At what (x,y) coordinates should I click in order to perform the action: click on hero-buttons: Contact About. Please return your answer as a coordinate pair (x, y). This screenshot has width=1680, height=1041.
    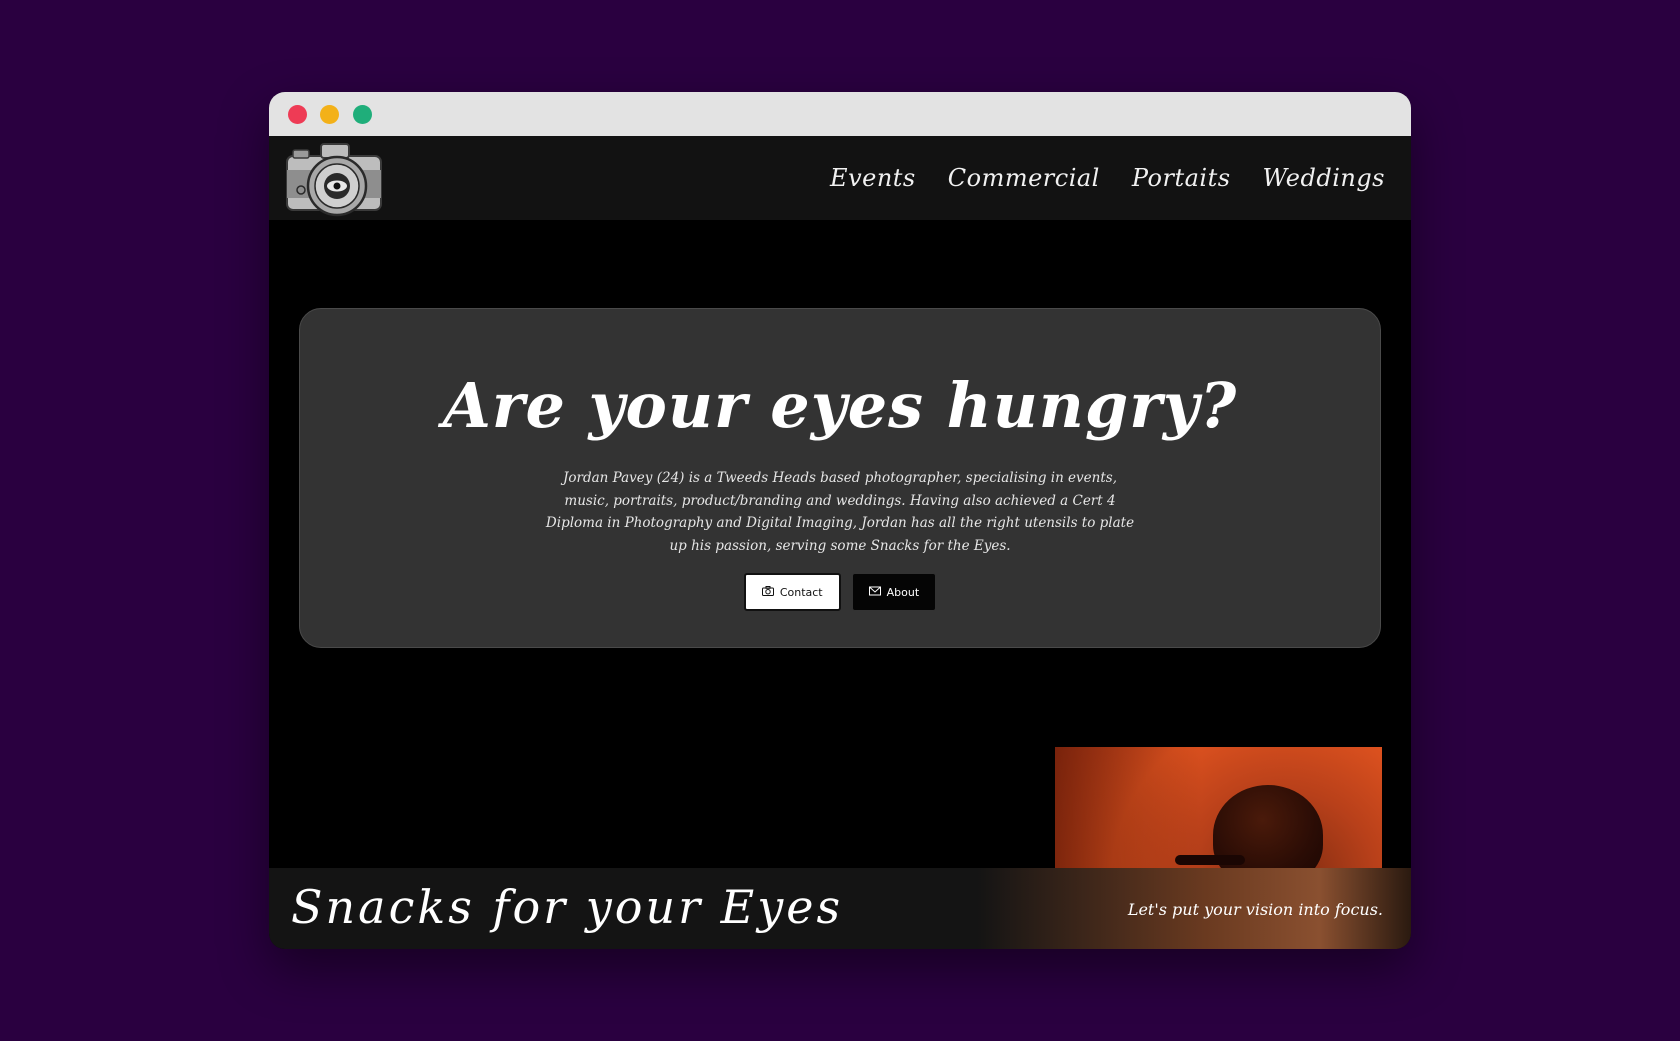
    Looking at the image, I should click on (840, 592).